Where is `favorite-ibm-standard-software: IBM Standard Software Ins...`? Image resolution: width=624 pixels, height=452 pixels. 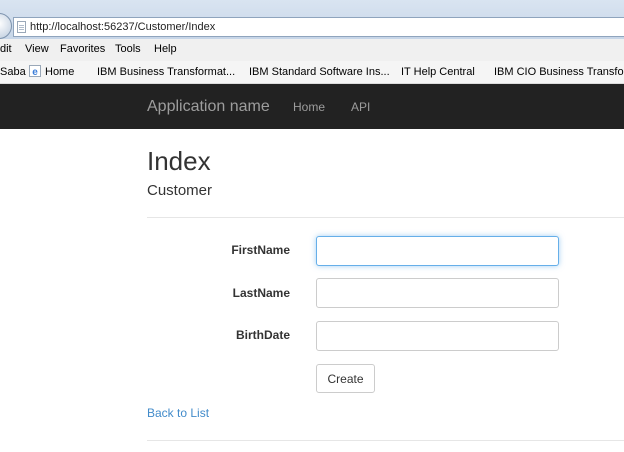 favorite-ibm-standard-software: IBM Standard Software Ins... is located at coordinates (319, 72).